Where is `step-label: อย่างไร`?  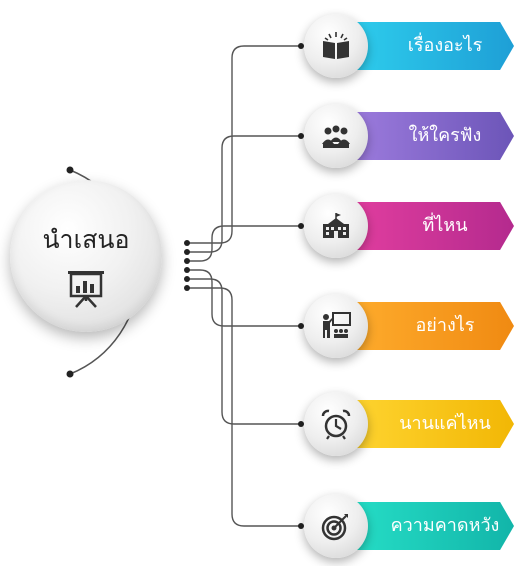 step-label: อย่างไร is located at coordinates (445, 325).